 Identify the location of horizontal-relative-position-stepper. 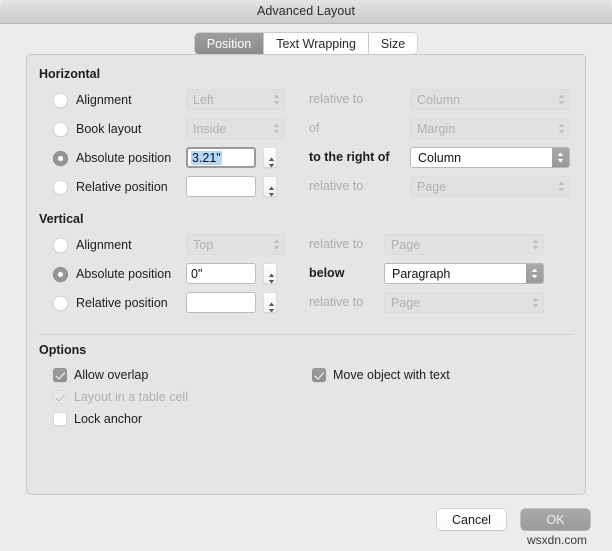
(270, 186).